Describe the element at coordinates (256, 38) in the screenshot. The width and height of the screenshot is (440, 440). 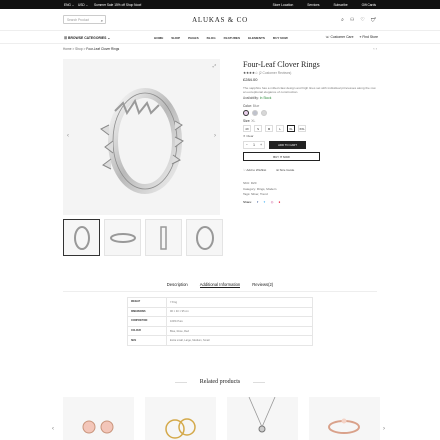
I see `nav-item-elements: ELEMENTS` at that location.